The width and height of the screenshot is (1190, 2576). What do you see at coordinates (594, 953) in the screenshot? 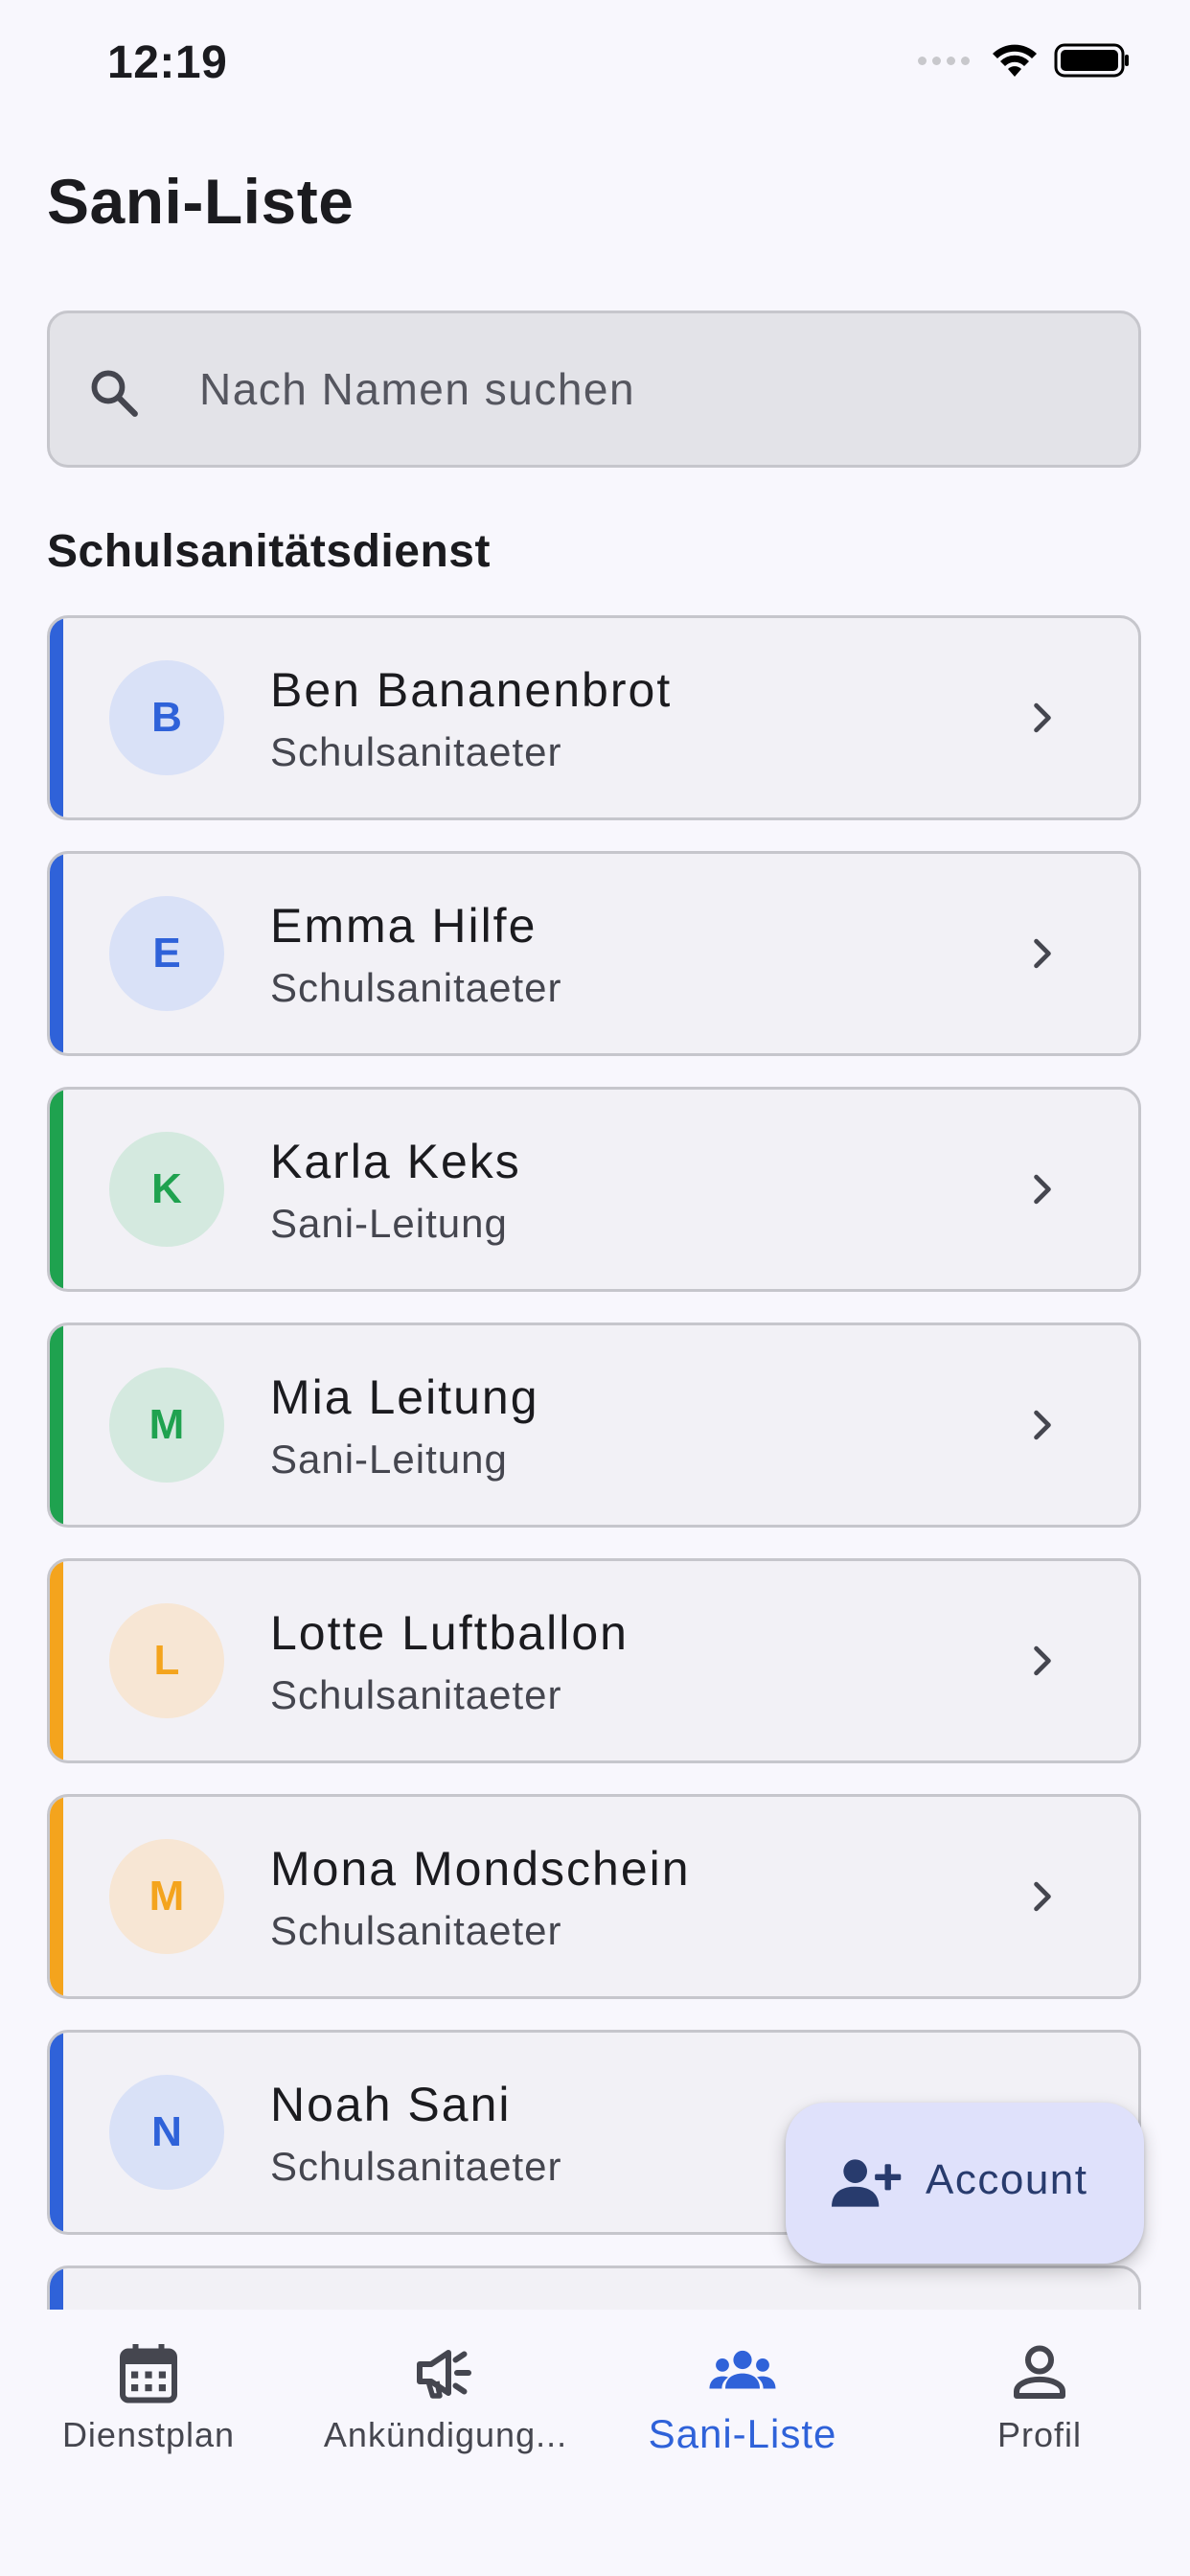
I see `list-item: E Emma Hilfe Schulsanitaeter` at bounding box center [594, 953].